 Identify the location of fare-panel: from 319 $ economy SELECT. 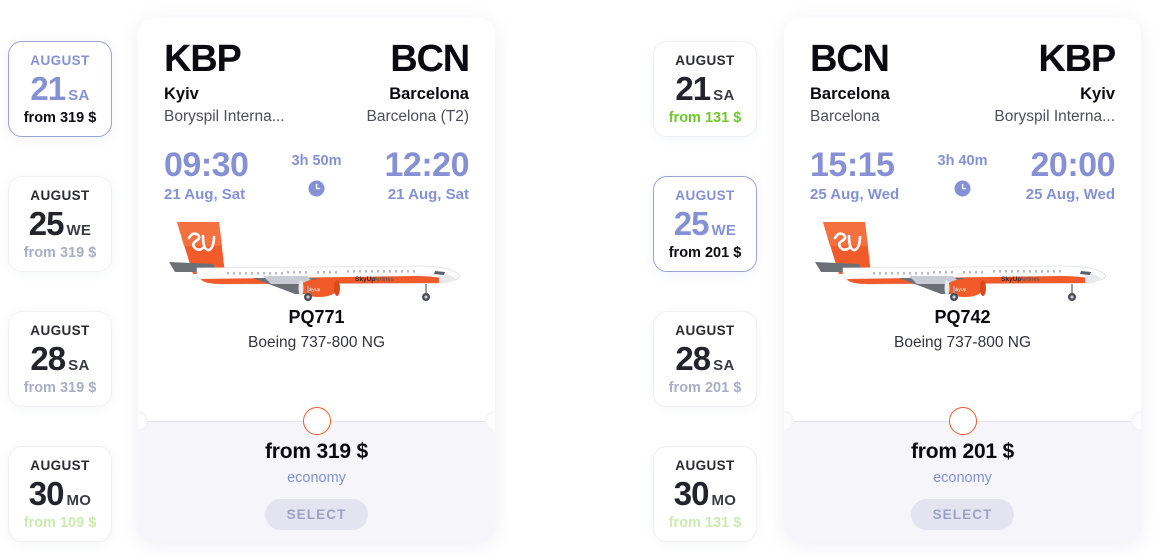
(316, 481).